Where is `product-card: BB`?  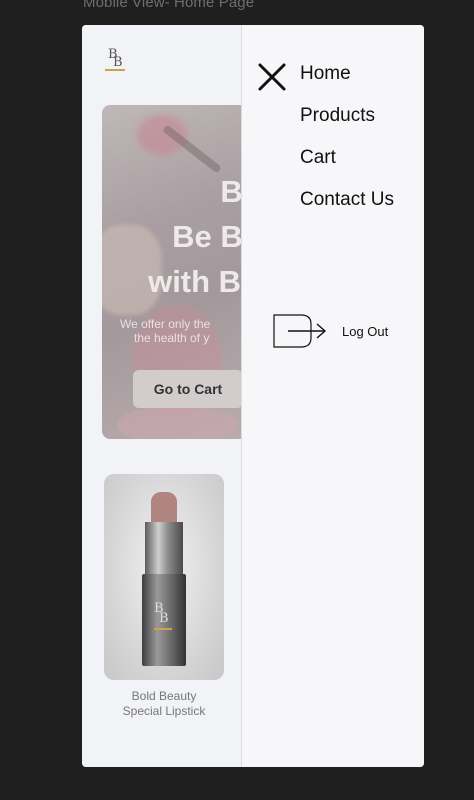
product-card: BB is located at coordinates (164, 577).